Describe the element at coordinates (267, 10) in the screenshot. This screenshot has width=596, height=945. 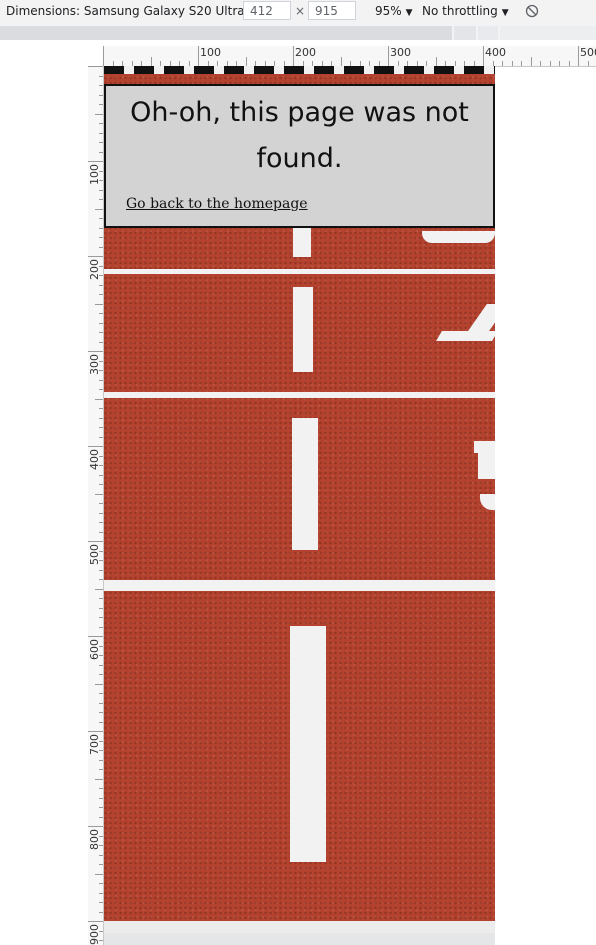
I see `width-input: 412` at that location.